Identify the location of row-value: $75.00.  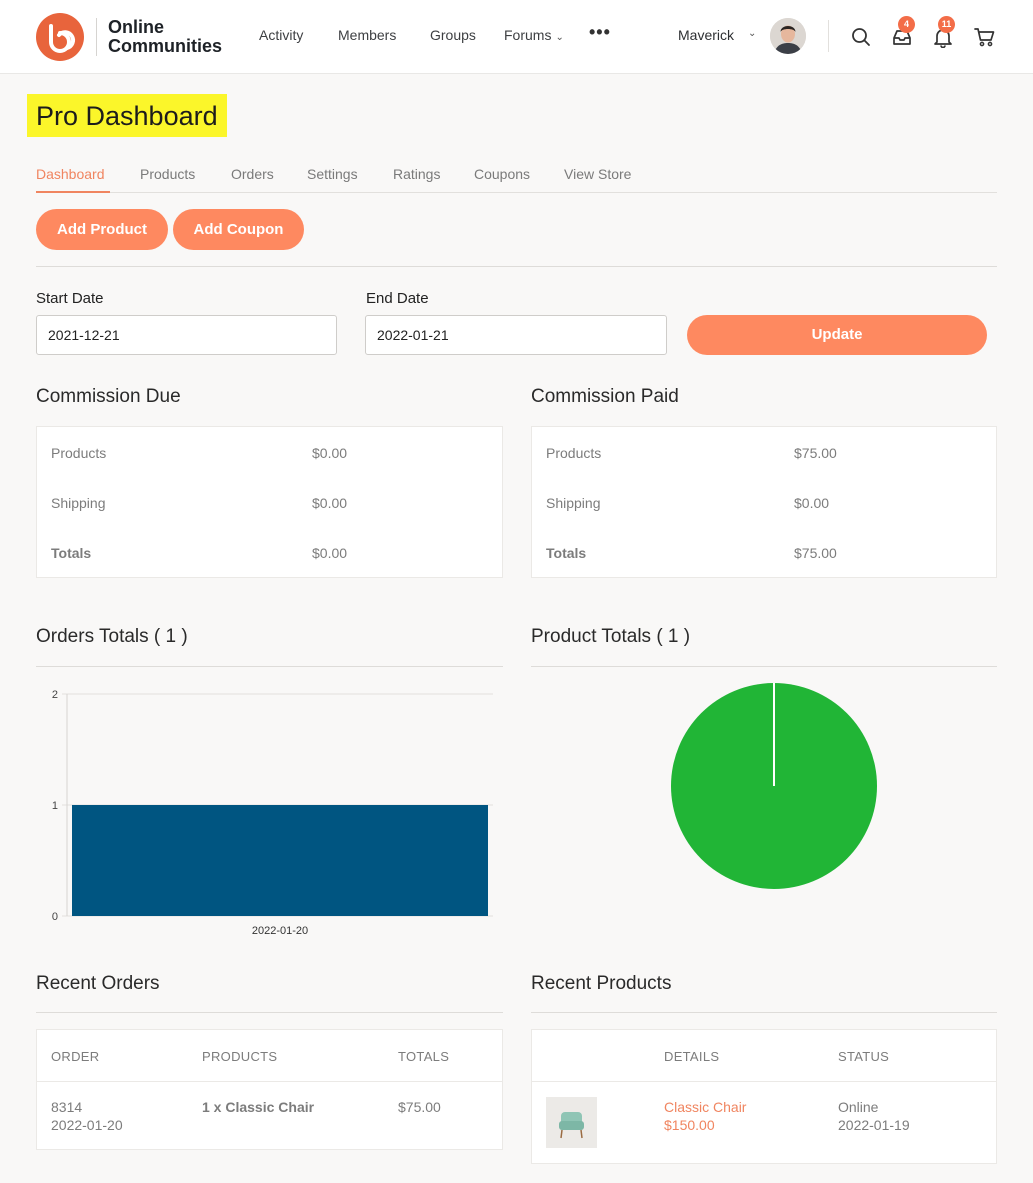
(815, 453).